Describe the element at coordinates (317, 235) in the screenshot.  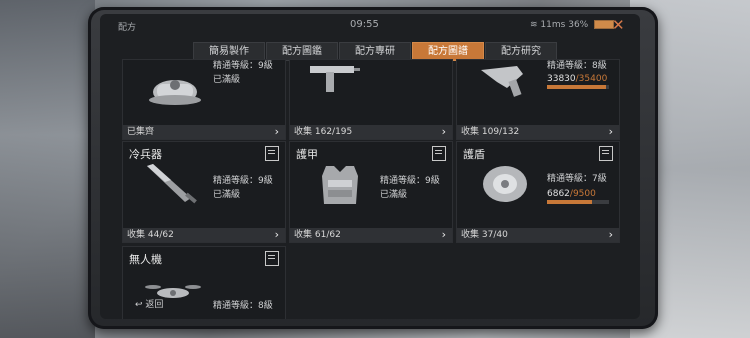
I see `card-armor-collect: 收集 61/62` at that location.